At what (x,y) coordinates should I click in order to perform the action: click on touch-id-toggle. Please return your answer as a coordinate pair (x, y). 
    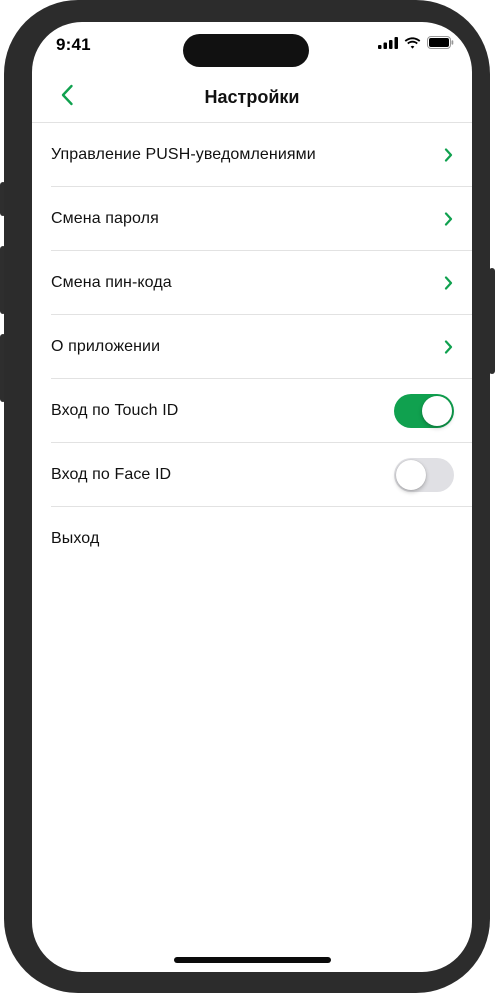
    Looking at the image, I should click on (424, 410).